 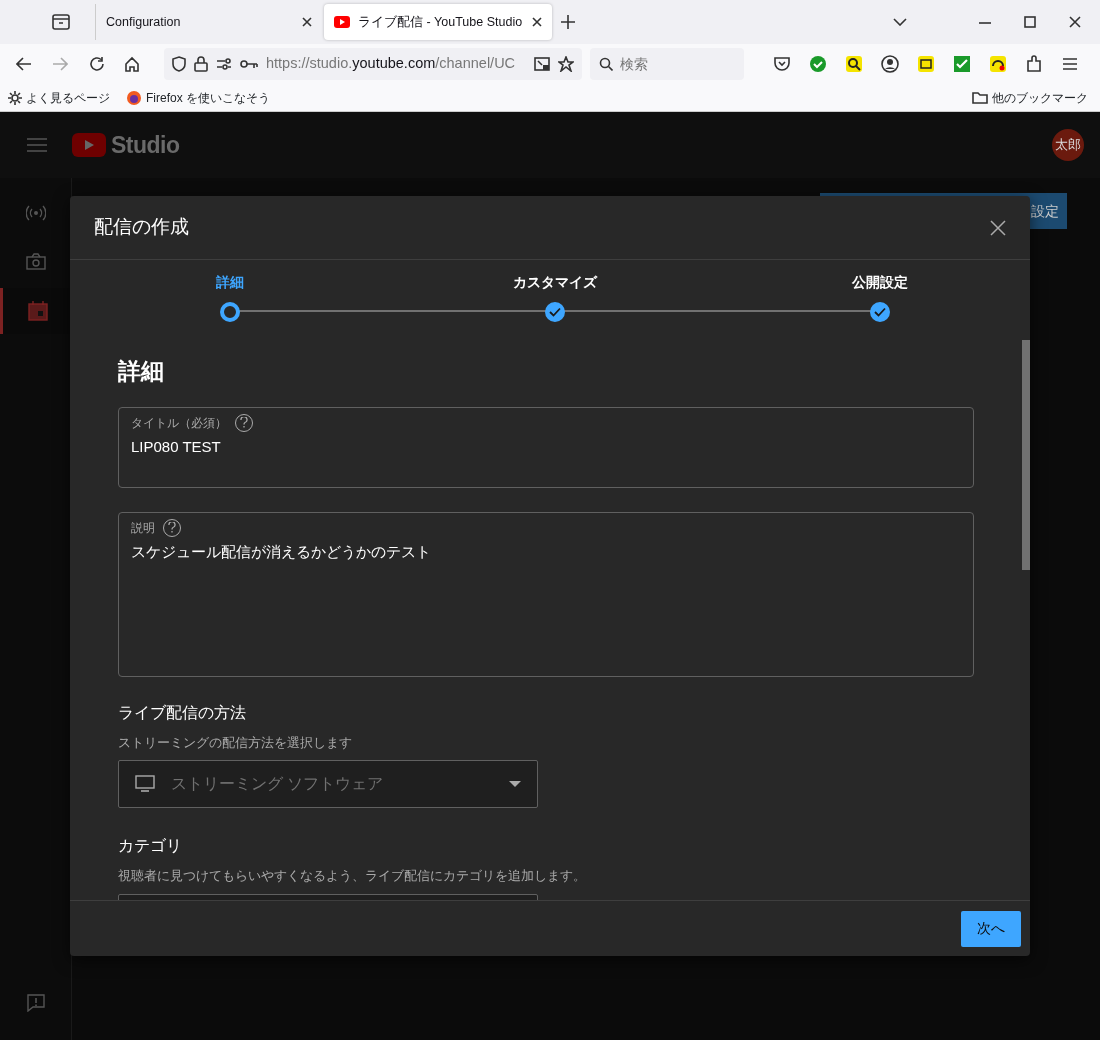 I want to click on chevron-down-icon, so click(x=900, y=22).